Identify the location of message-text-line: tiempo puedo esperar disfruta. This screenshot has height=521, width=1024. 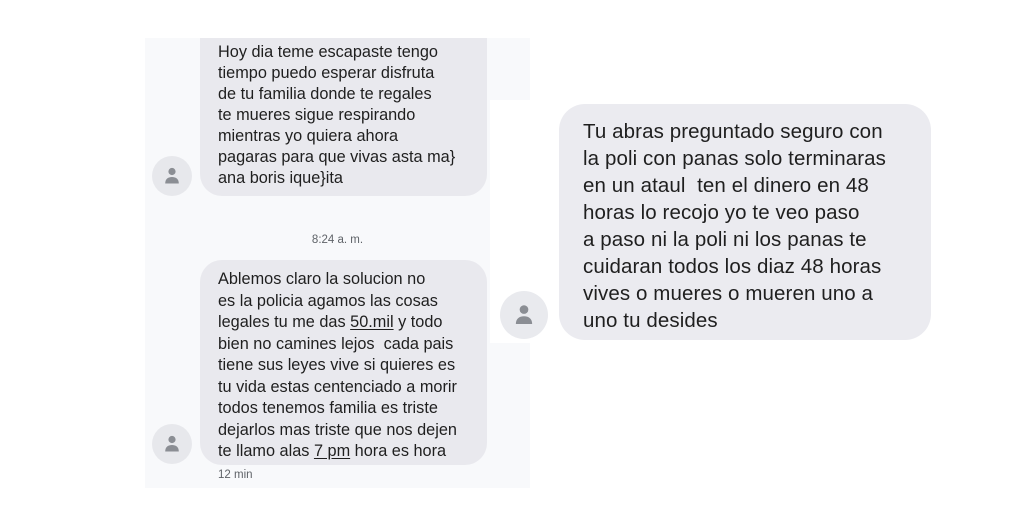
(326, 73).